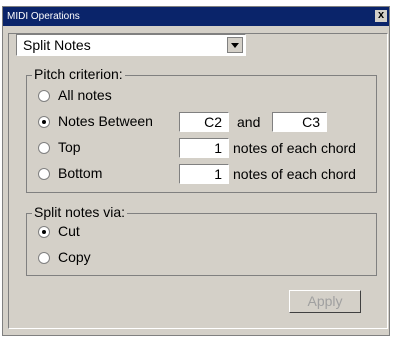  What do you see at coordinates (43, 16) in the screenshot?
I see `window-title: MIDI Operations` at bounding box center [43, 16].